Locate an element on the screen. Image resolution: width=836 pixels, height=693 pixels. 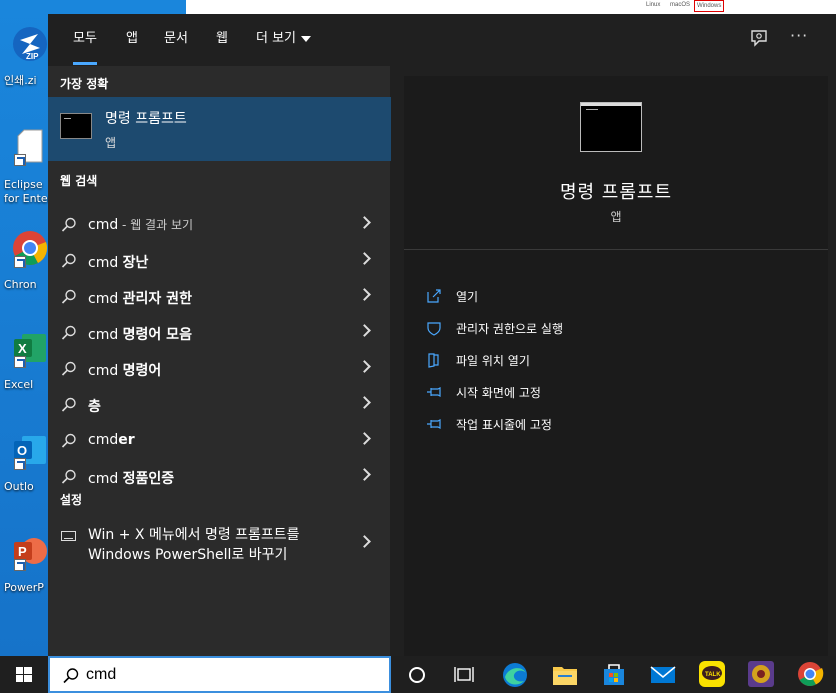
tab-apps: 앱 is located at coordinates (132, 39).